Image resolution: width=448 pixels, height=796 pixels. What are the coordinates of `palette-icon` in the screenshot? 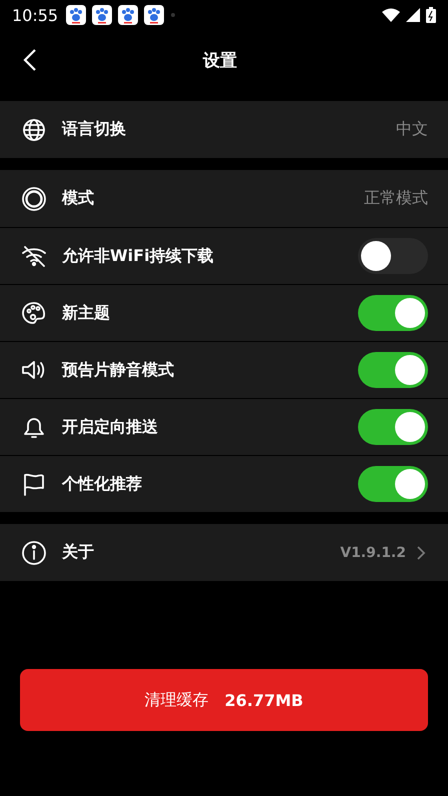 It's located at (34, 313).